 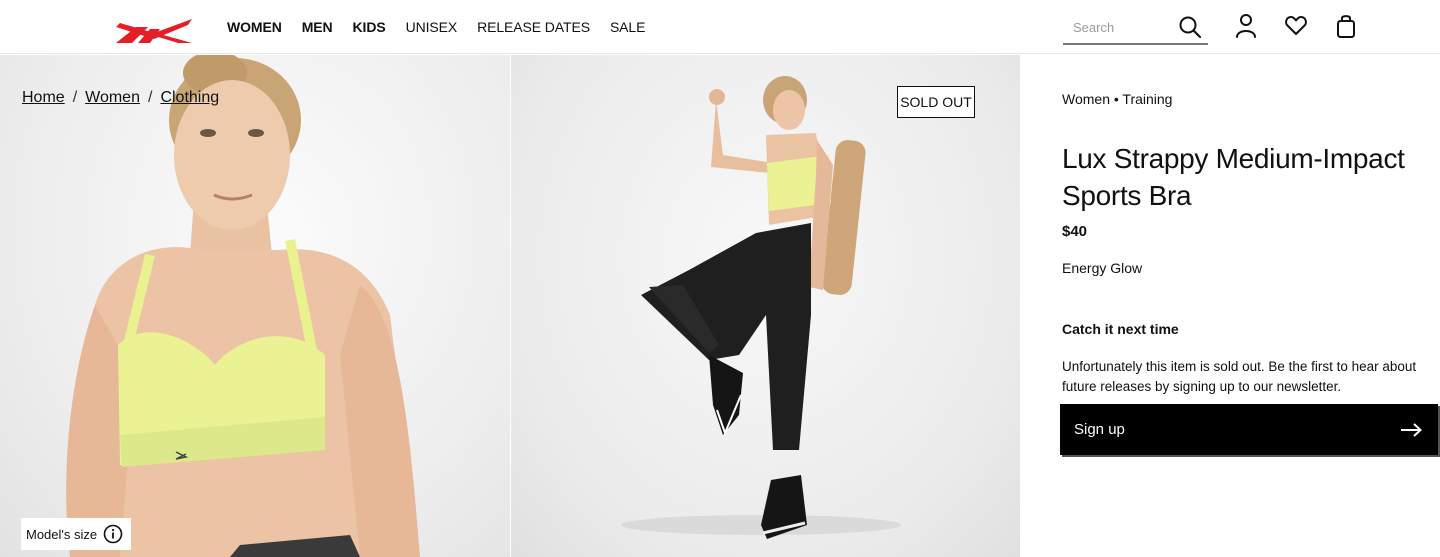 I want to click on nav-men: MEN, so click(x=317, y=27).